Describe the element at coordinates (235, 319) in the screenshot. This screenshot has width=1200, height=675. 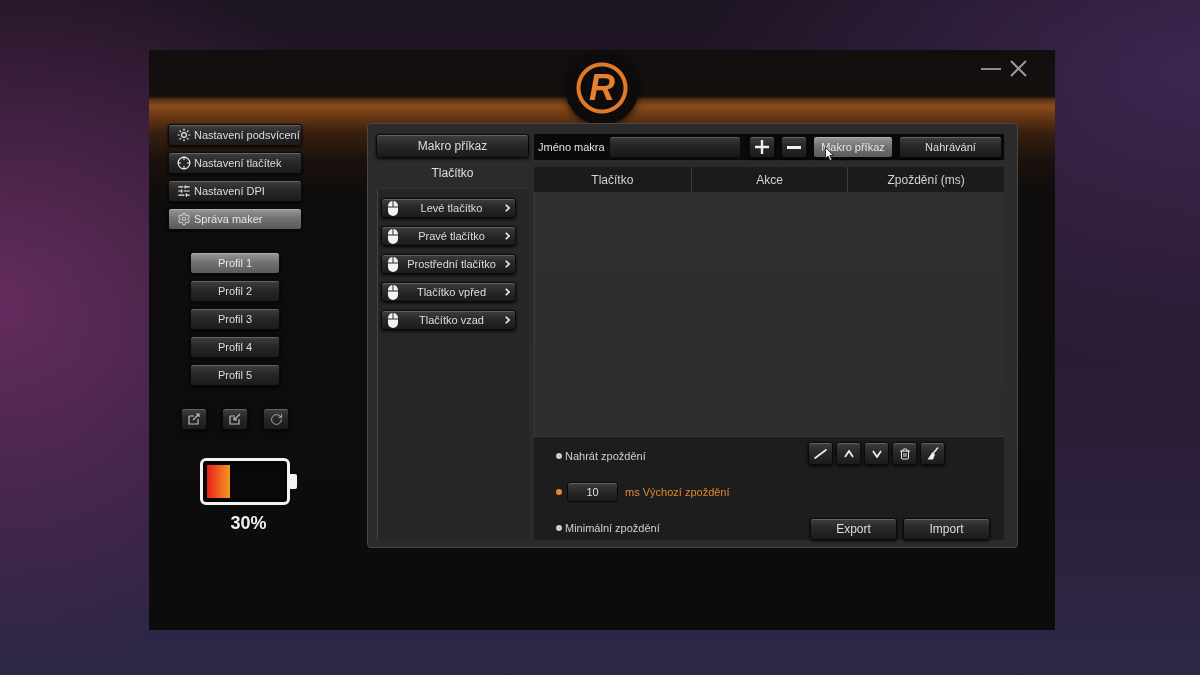
I see `profile-button: Profil 3` at that location.